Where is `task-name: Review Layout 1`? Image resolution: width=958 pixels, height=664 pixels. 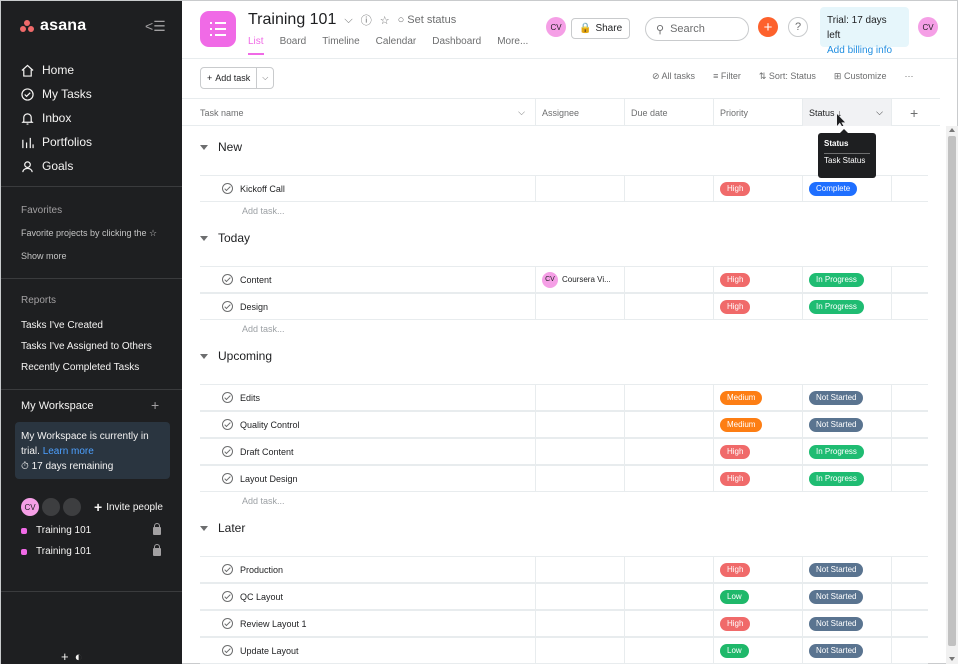 task-name: Review Layout 1 is located at coordinates (273, 624).